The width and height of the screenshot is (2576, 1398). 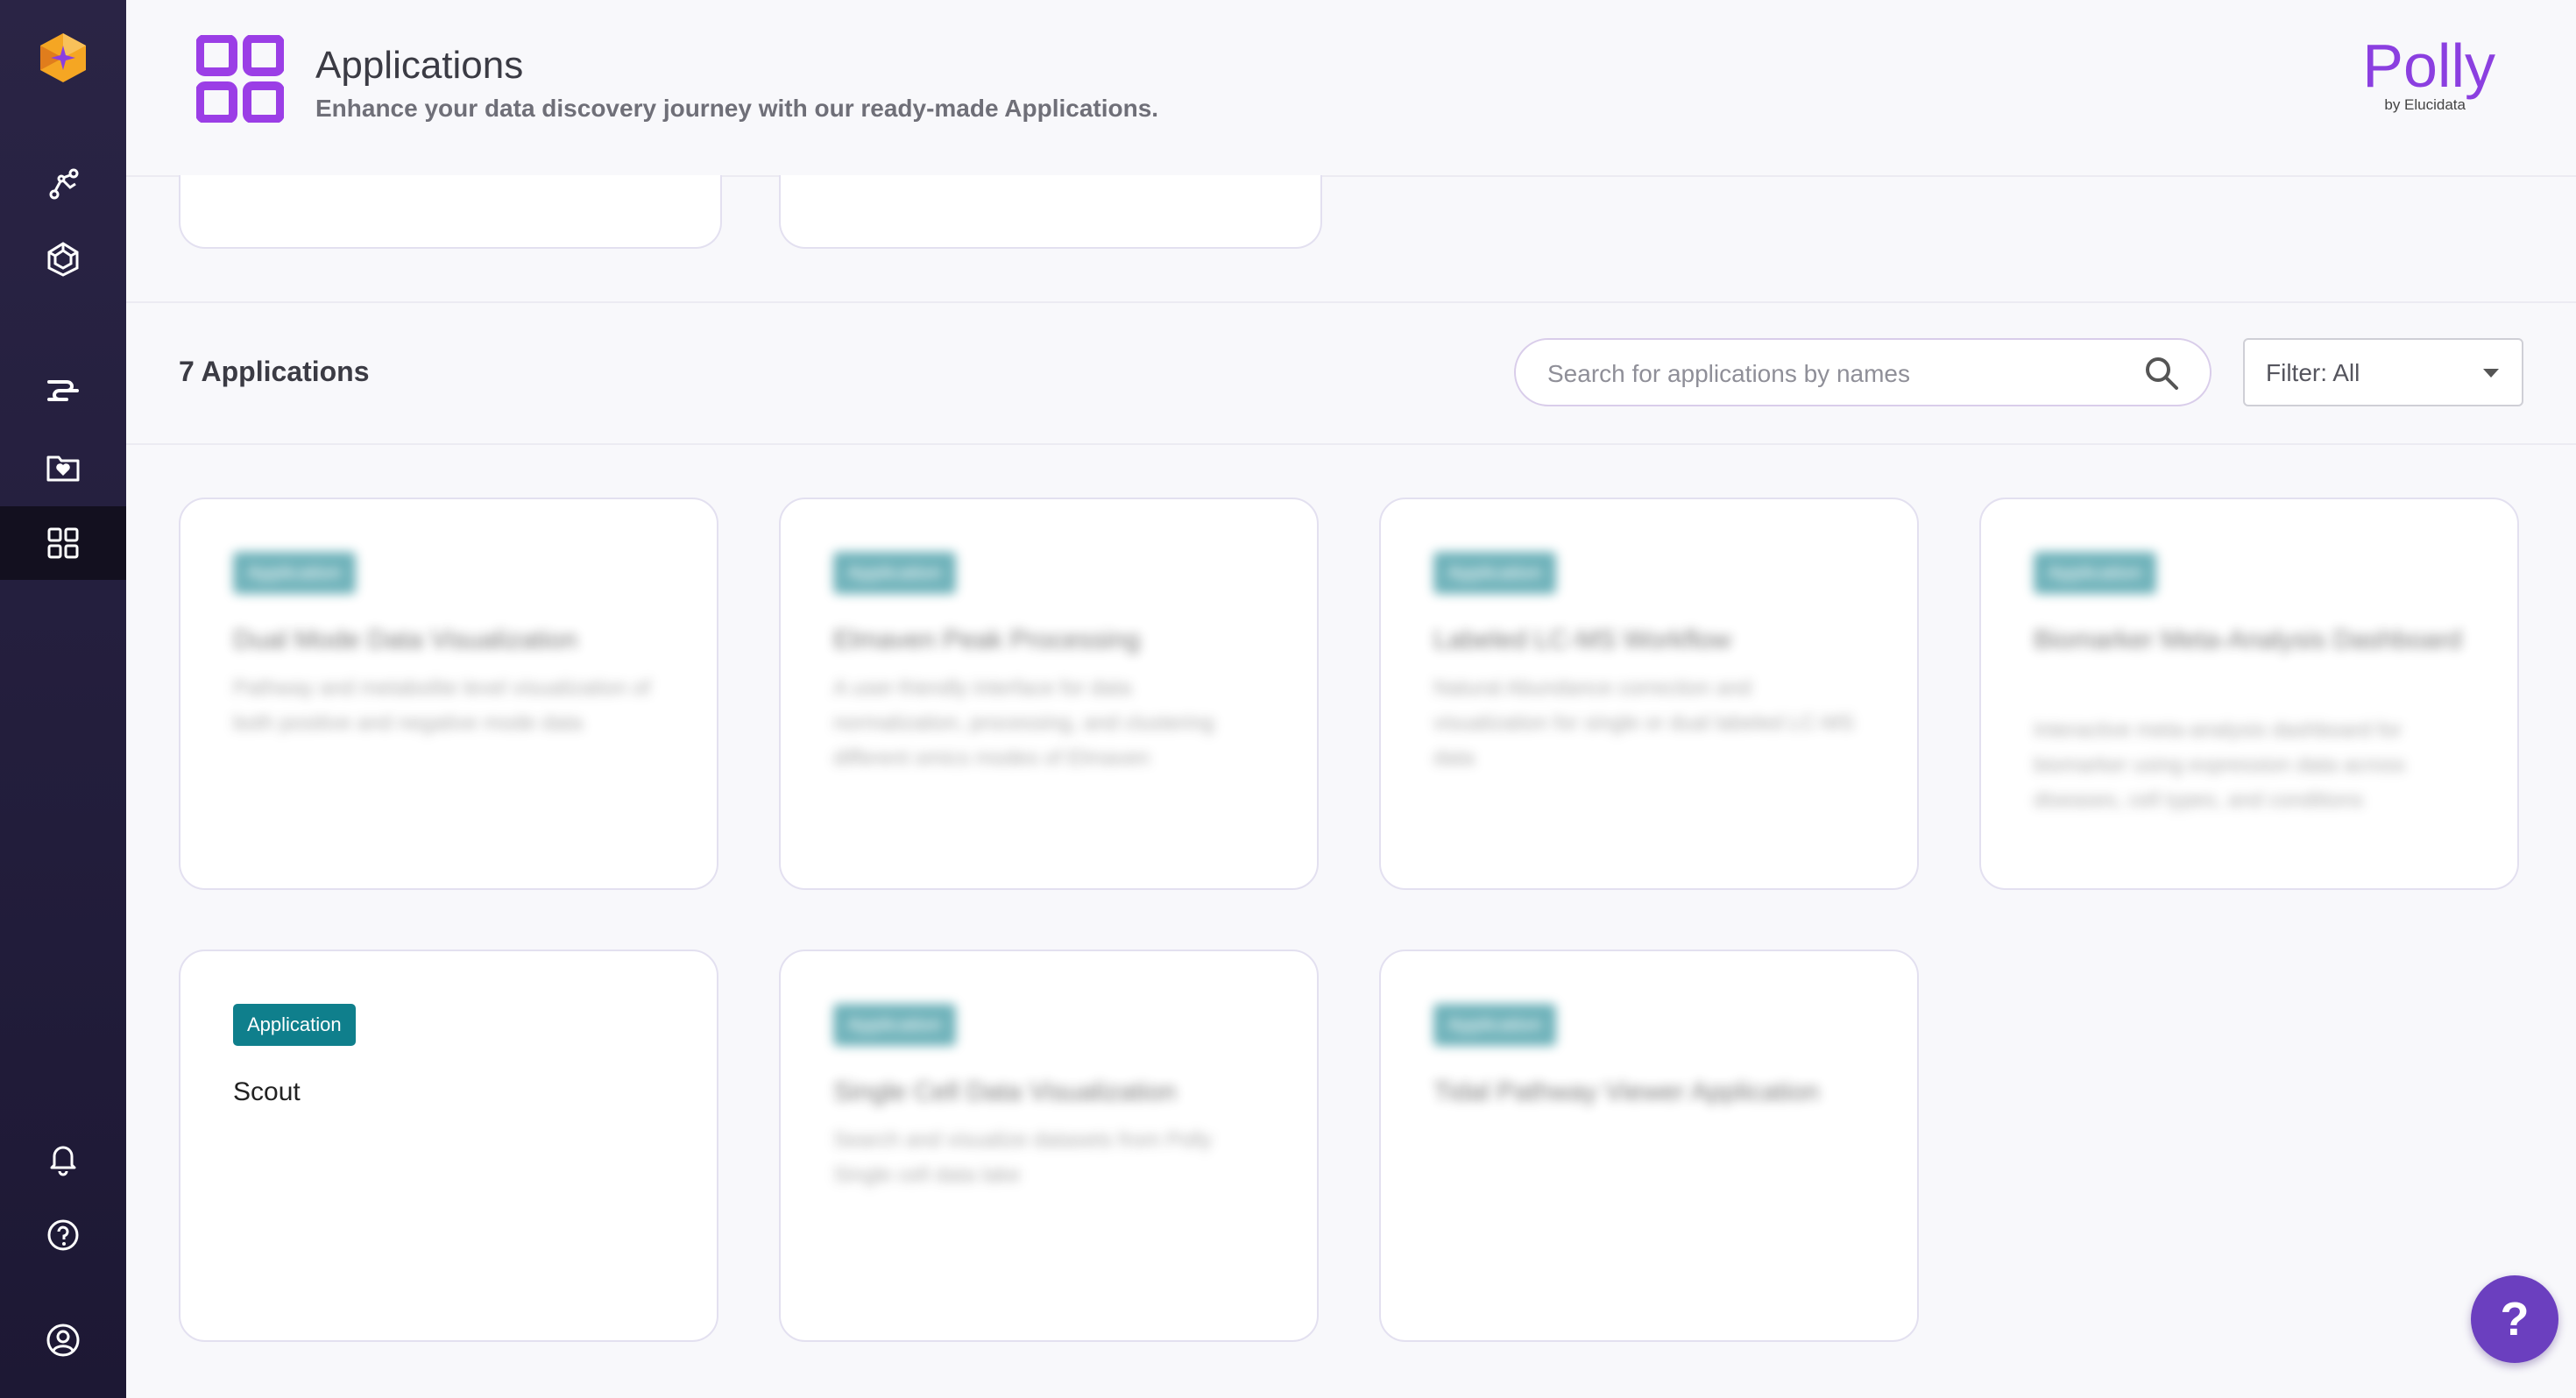 What do you see at coordinates (63, 699) in the screenshot?
I see `sidebar` at bounding box center [63, 699].